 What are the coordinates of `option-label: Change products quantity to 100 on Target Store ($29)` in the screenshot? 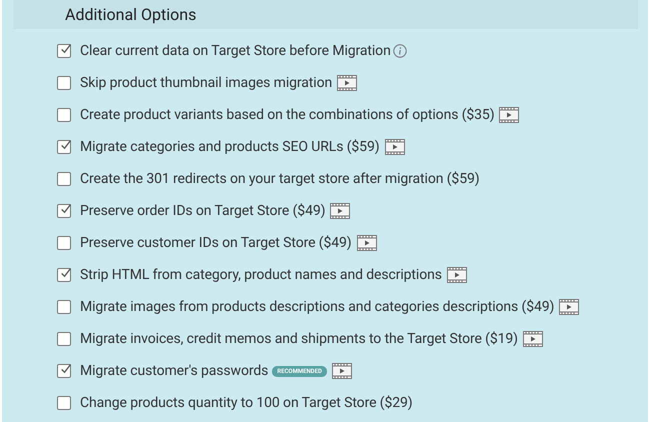 It's located at (246, 403).